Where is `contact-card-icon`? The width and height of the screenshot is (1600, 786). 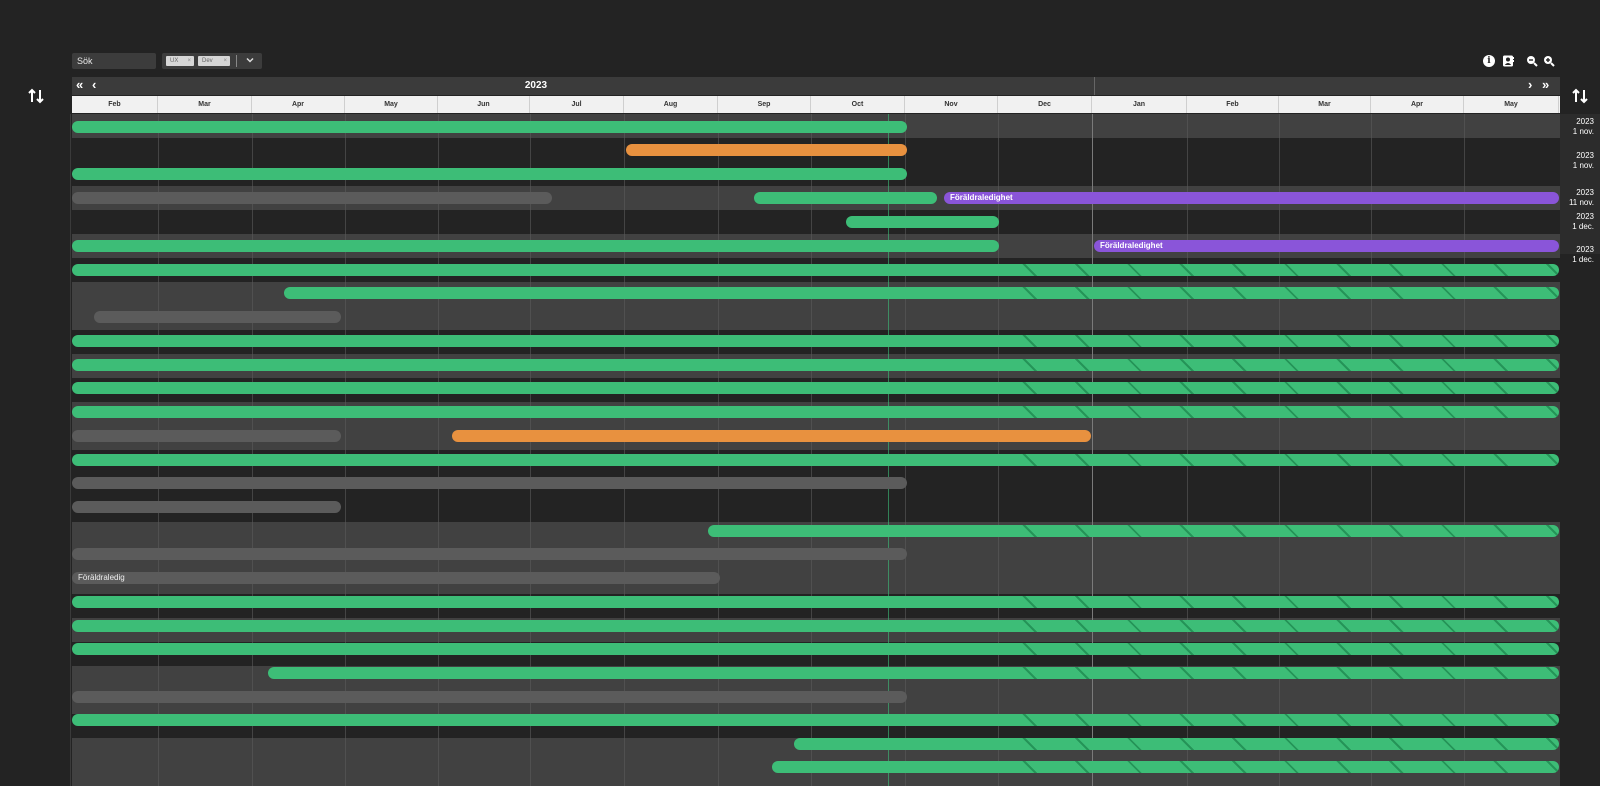 contact-card-icon is located at coordinates (1508, 61).